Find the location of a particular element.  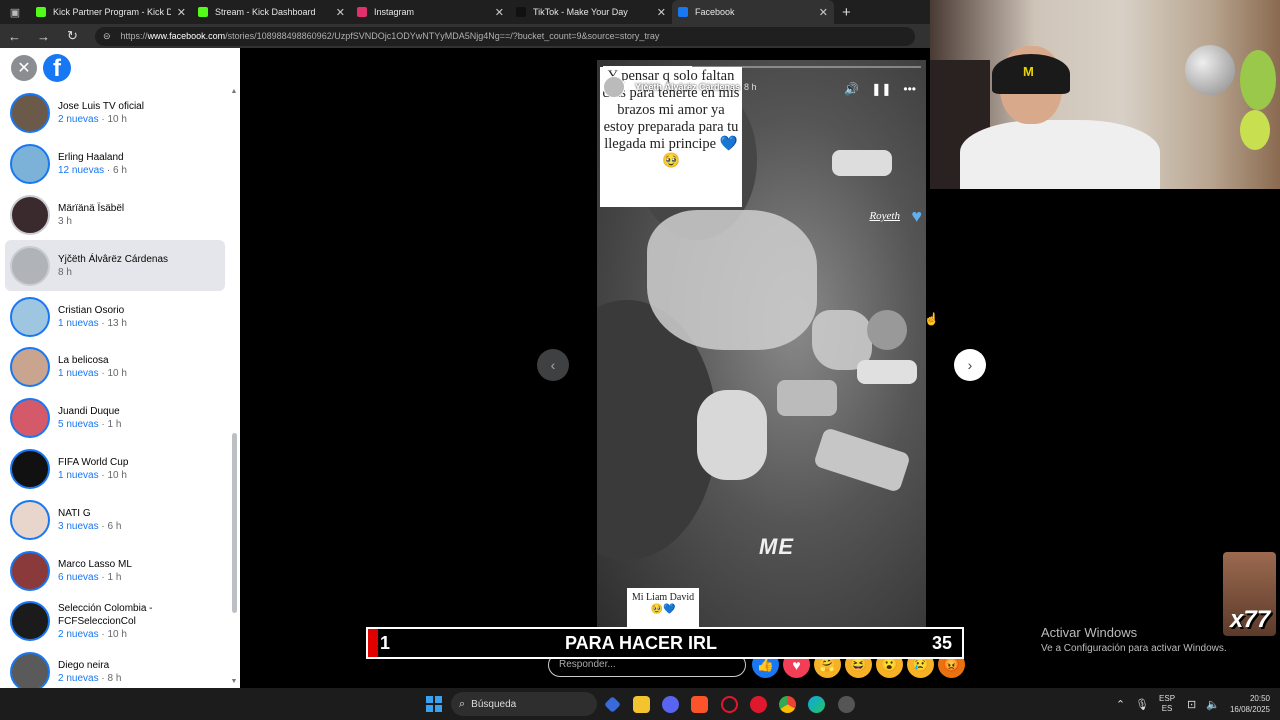

close-stories-button: ✕ is located at coordinates (24, 68).